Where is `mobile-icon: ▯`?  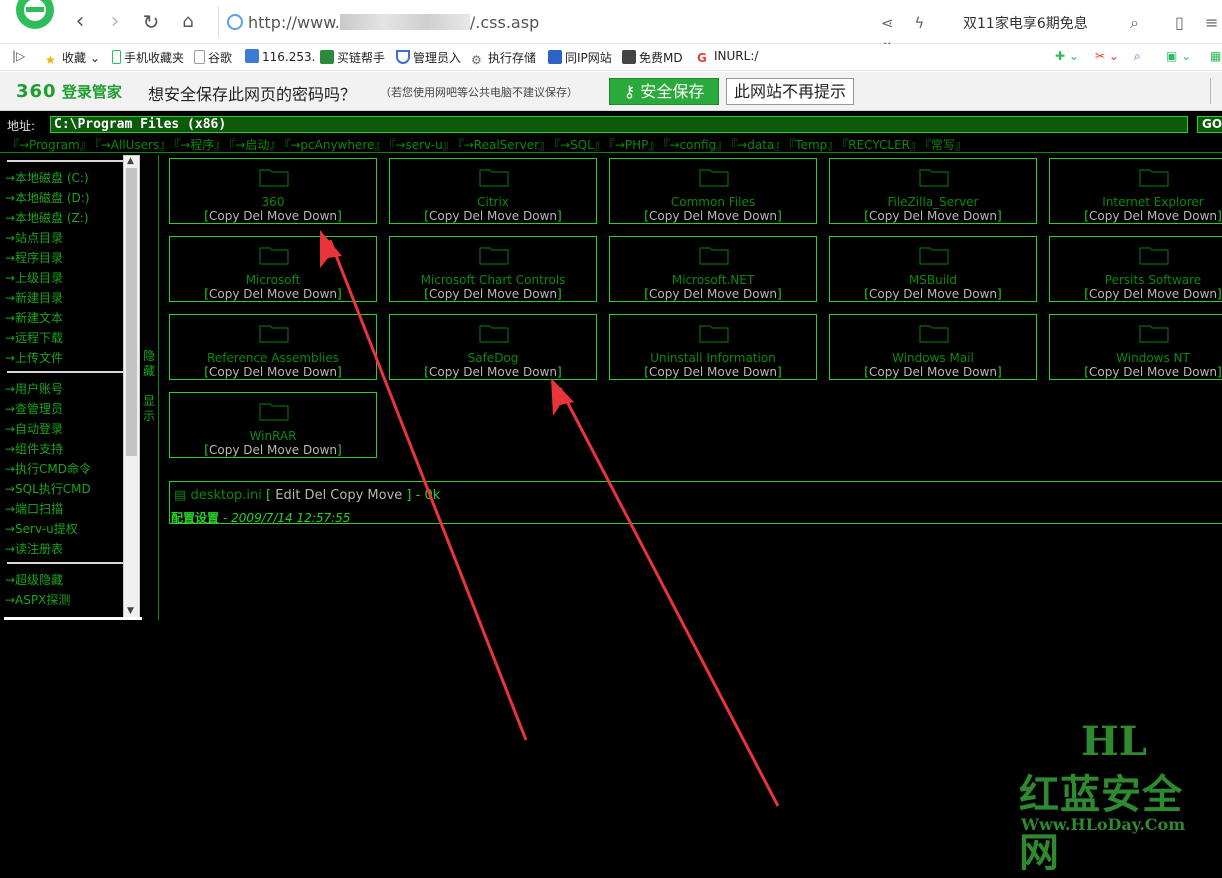 mobile-icon: ▯ is located at coordinates (1179, 22).